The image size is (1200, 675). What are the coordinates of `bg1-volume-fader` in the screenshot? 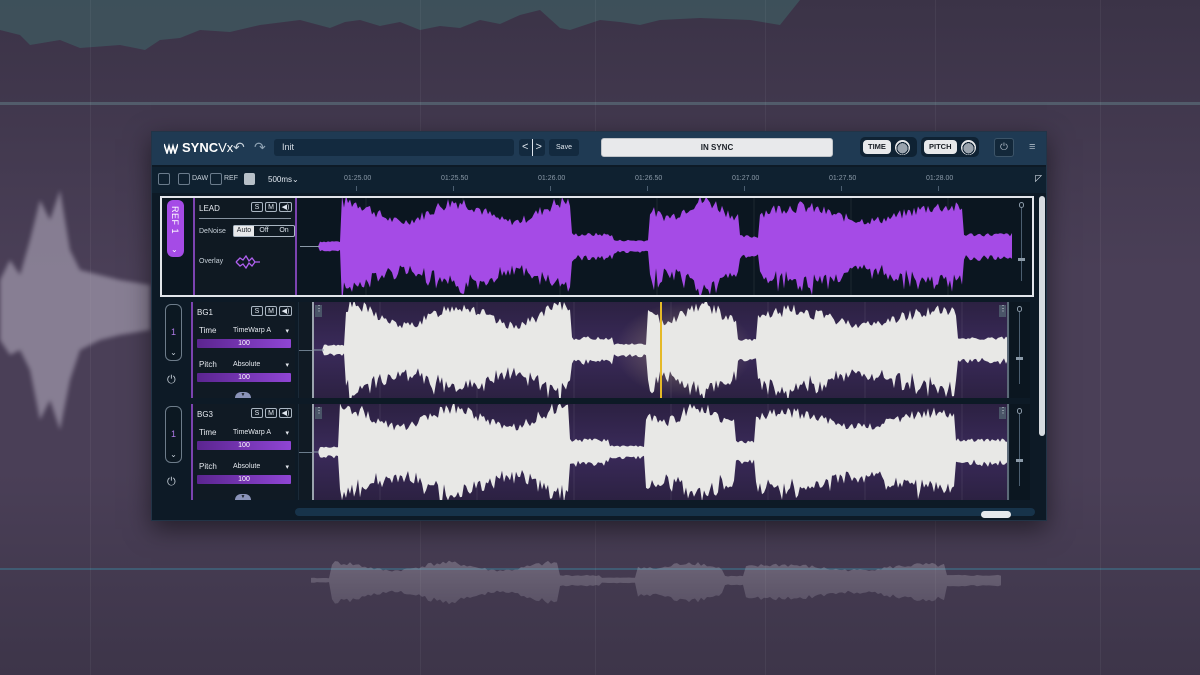 It's located at (1020, 350).